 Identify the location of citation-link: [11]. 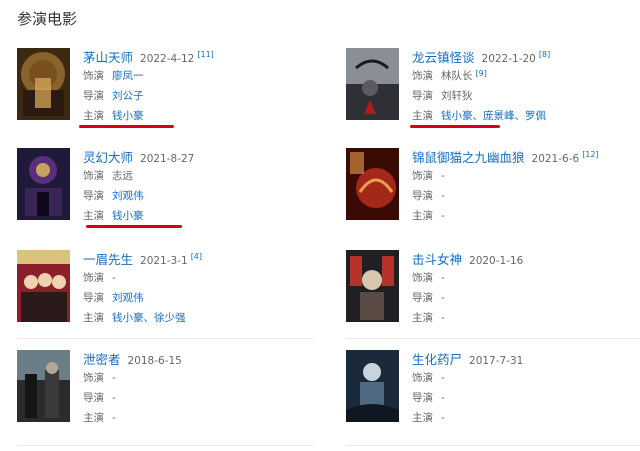
(205, 54).